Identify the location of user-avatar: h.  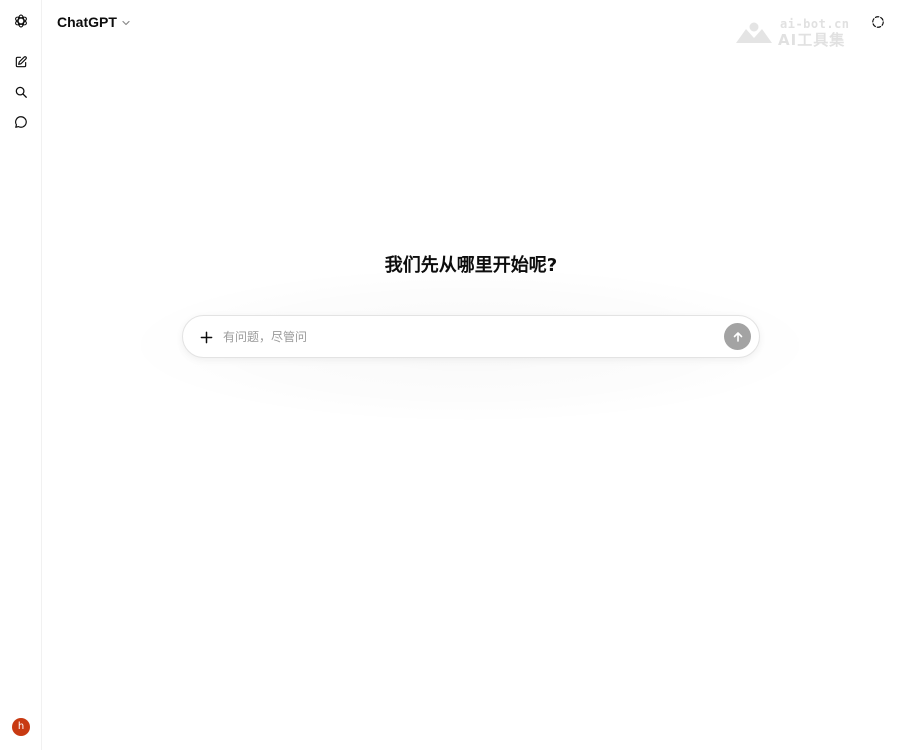
(21, 727).